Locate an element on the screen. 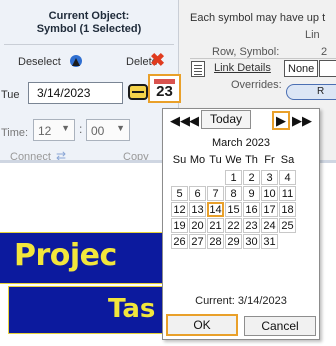 The width and height of the screenshot is (336, 346). time-label: Time: is located at coordinates (15, 133).